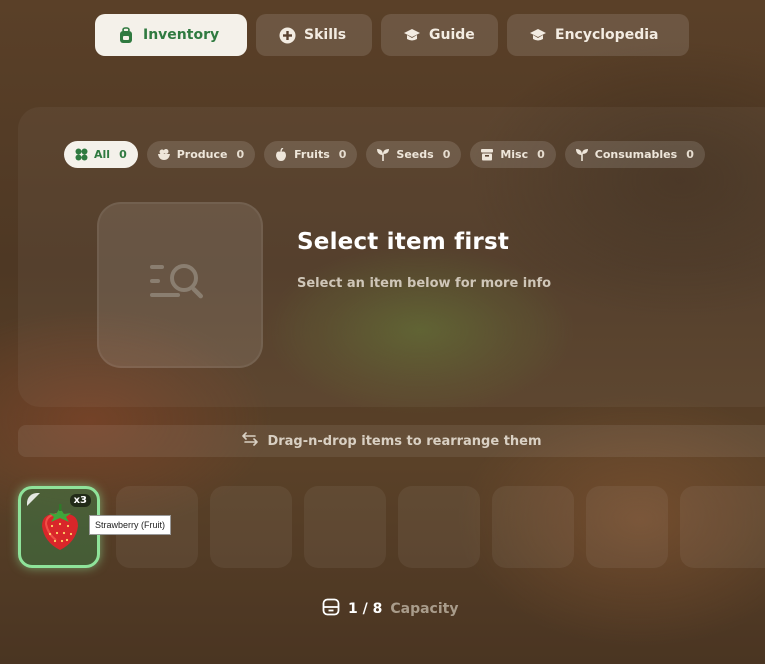  I want to click on filter-fruits-count: 0, so click(342, 154).